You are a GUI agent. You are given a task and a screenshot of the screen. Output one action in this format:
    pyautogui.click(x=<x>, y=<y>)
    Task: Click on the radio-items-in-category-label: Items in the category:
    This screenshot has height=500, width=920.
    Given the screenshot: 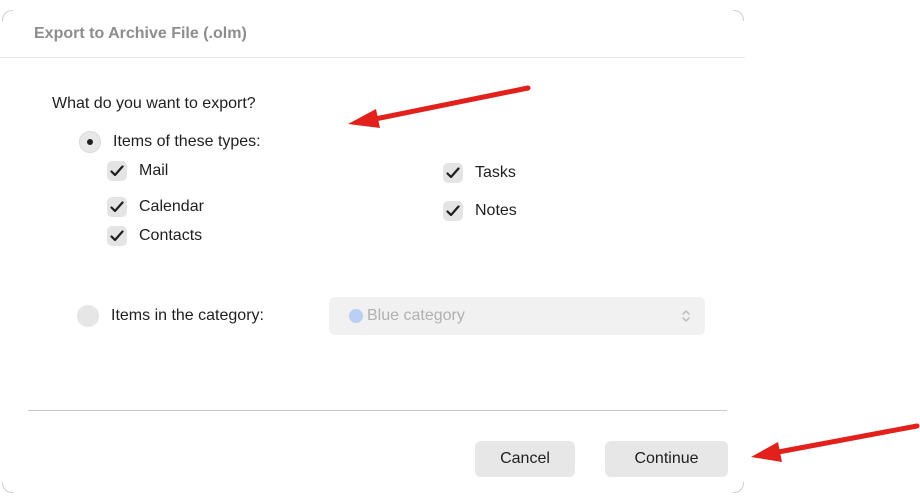 What is the action you would take?
    pyautogui.click(x=187, y=315)
    